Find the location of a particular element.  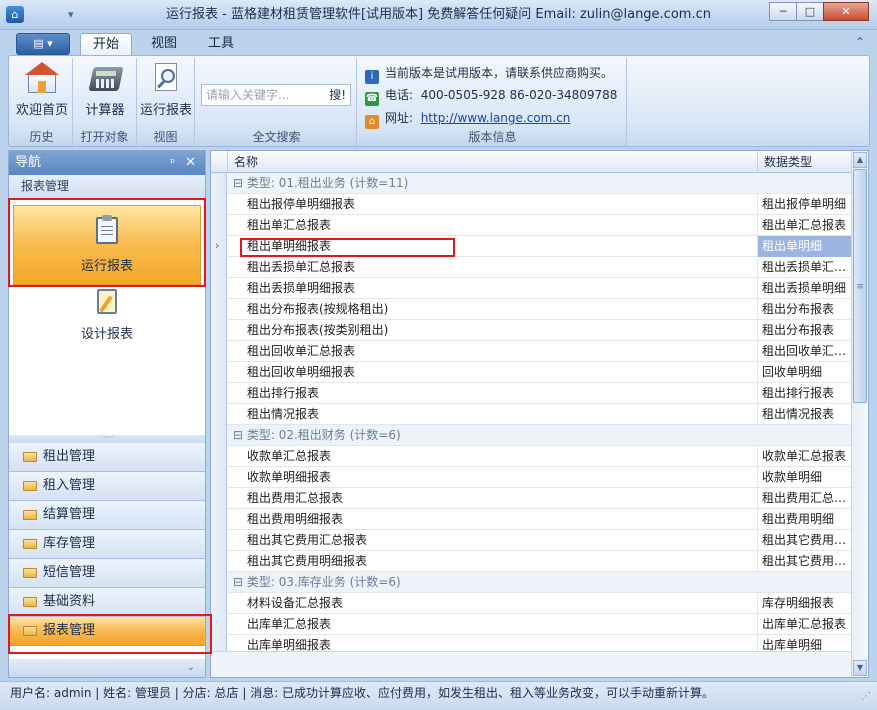

group-label-view: 视图 is located at coordinates (165, 137).